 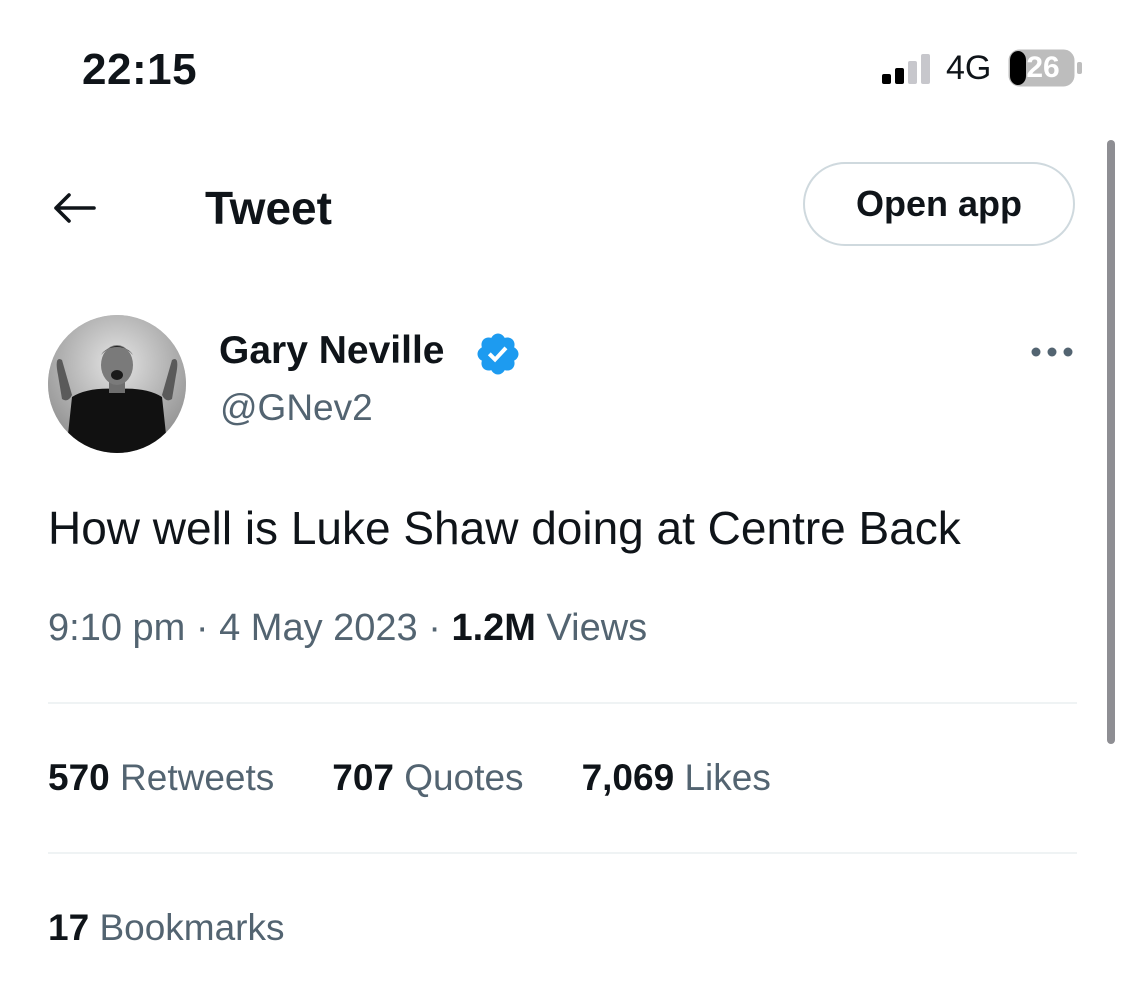 What do you see at coordinates (464, 777) in the screenshot?
I see `quotes-label: Quotes` at bounding box center [464, 777].